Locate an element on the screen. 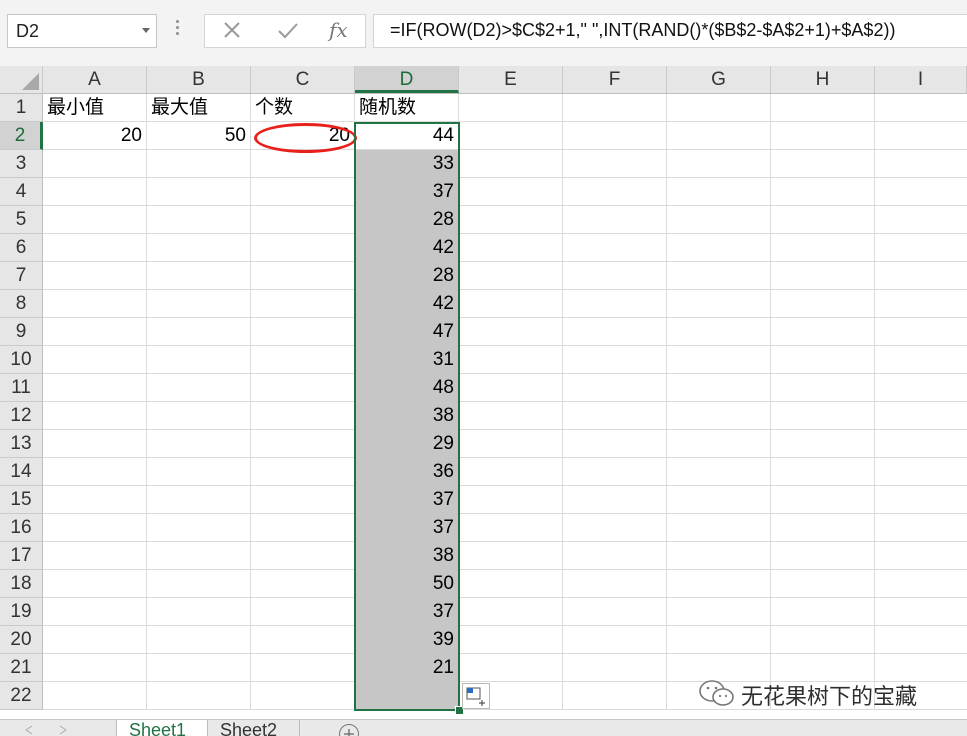 This screenshot has height=736, width=967. cell-f14 is located at coordinates (615, 472).